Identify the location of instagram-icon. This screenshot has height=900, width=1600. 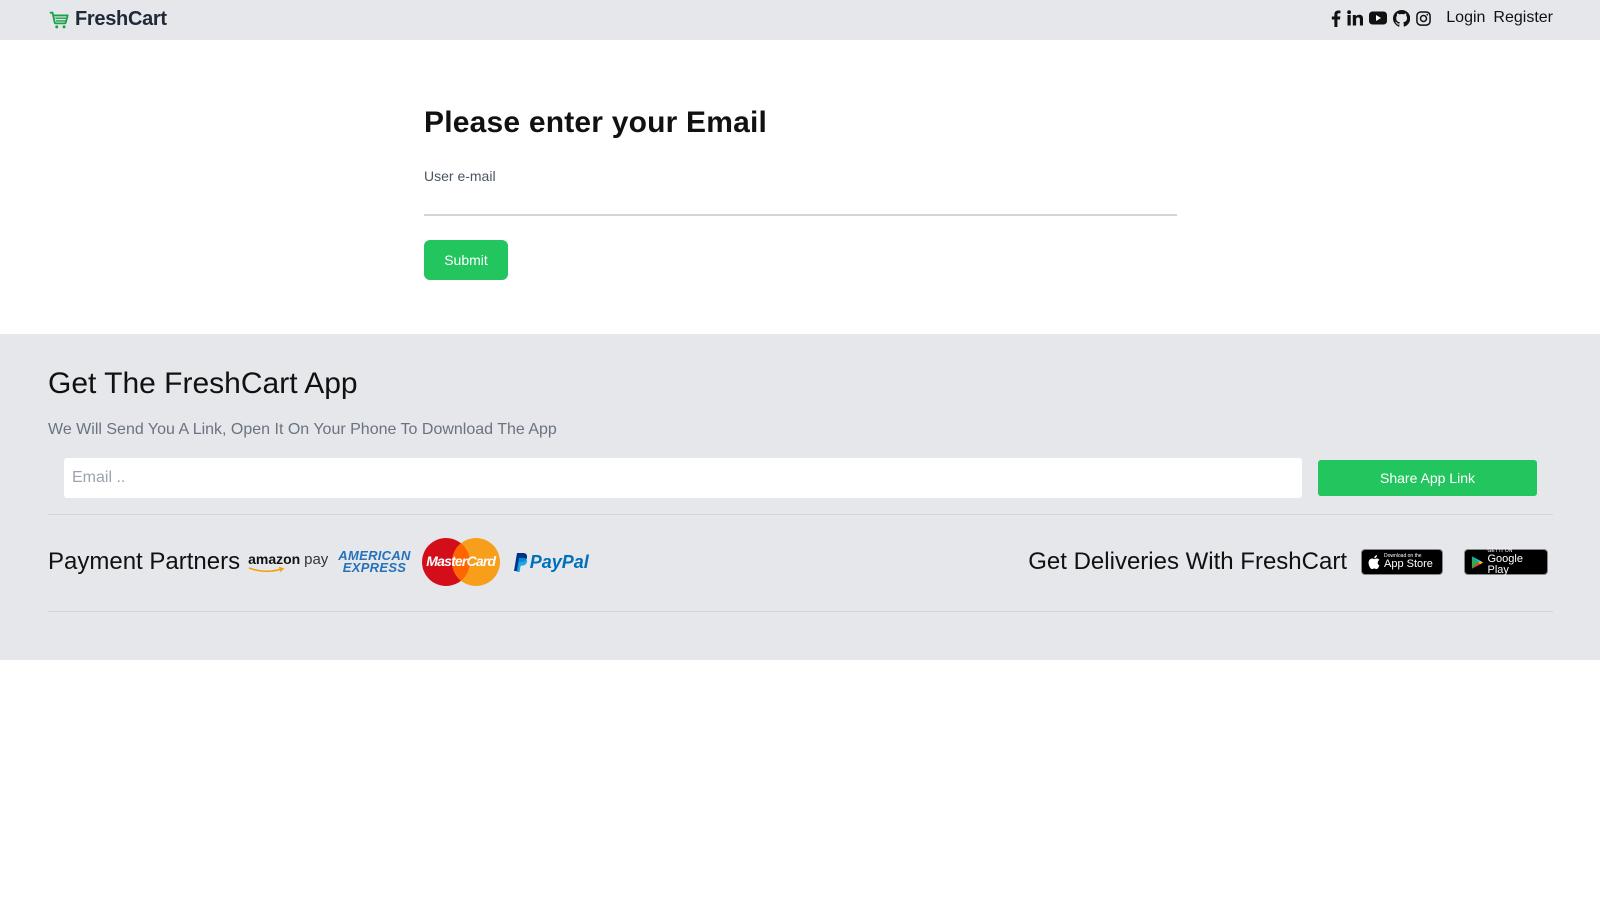
(1424, 18).